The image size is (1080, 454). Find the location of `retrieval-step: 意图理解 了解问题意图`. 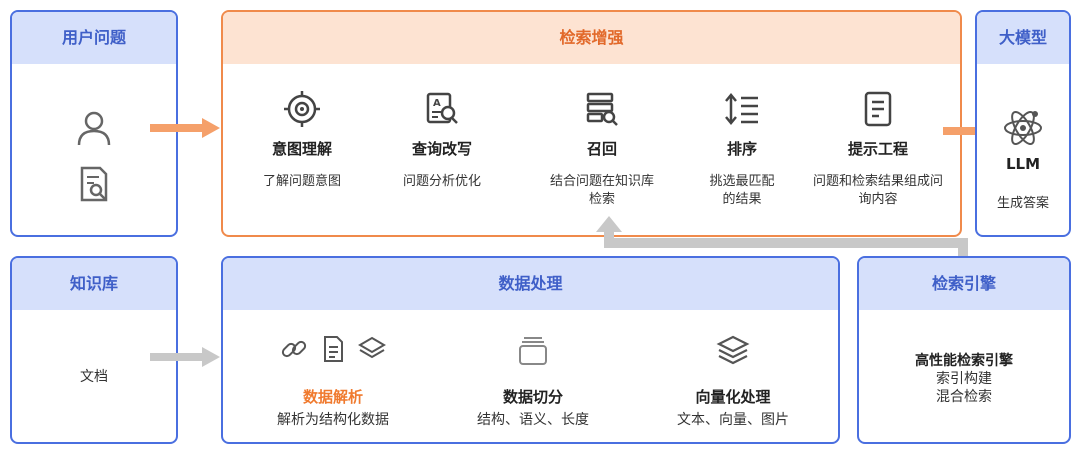

retrieval-step: 意图理解 了解问题意图 is located at coordinates (302, 140).